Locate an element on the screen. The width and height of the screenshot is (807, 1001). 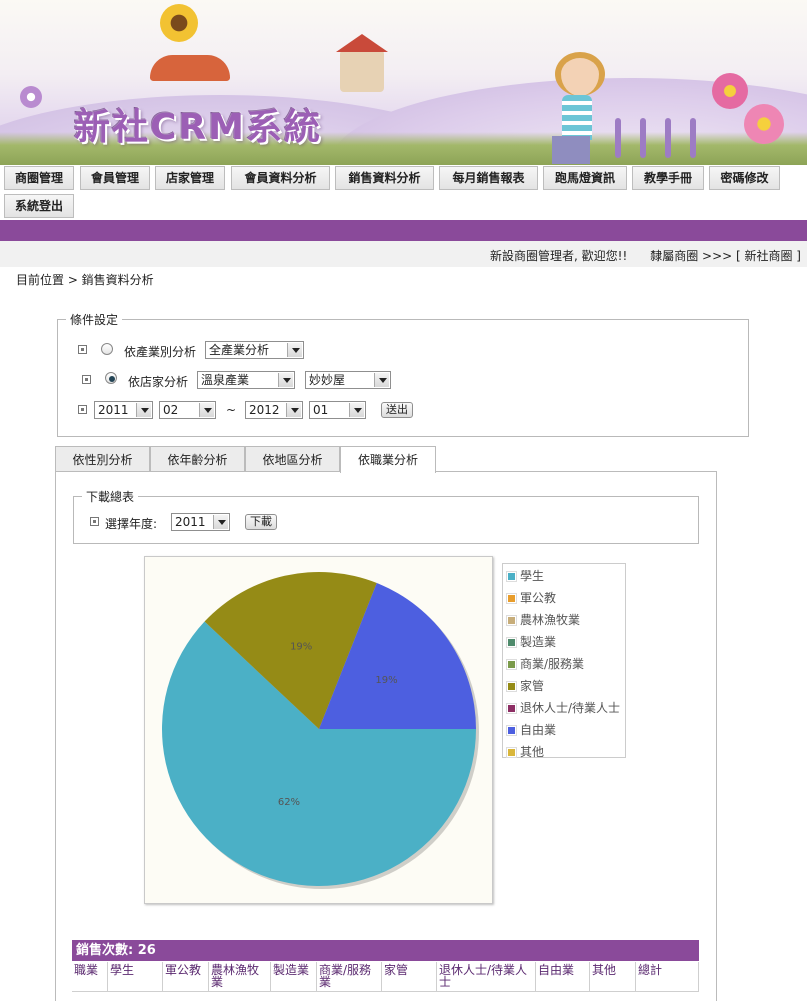
table-column-header: 退休人士/待業人士 is located at coordinates (486, 977).